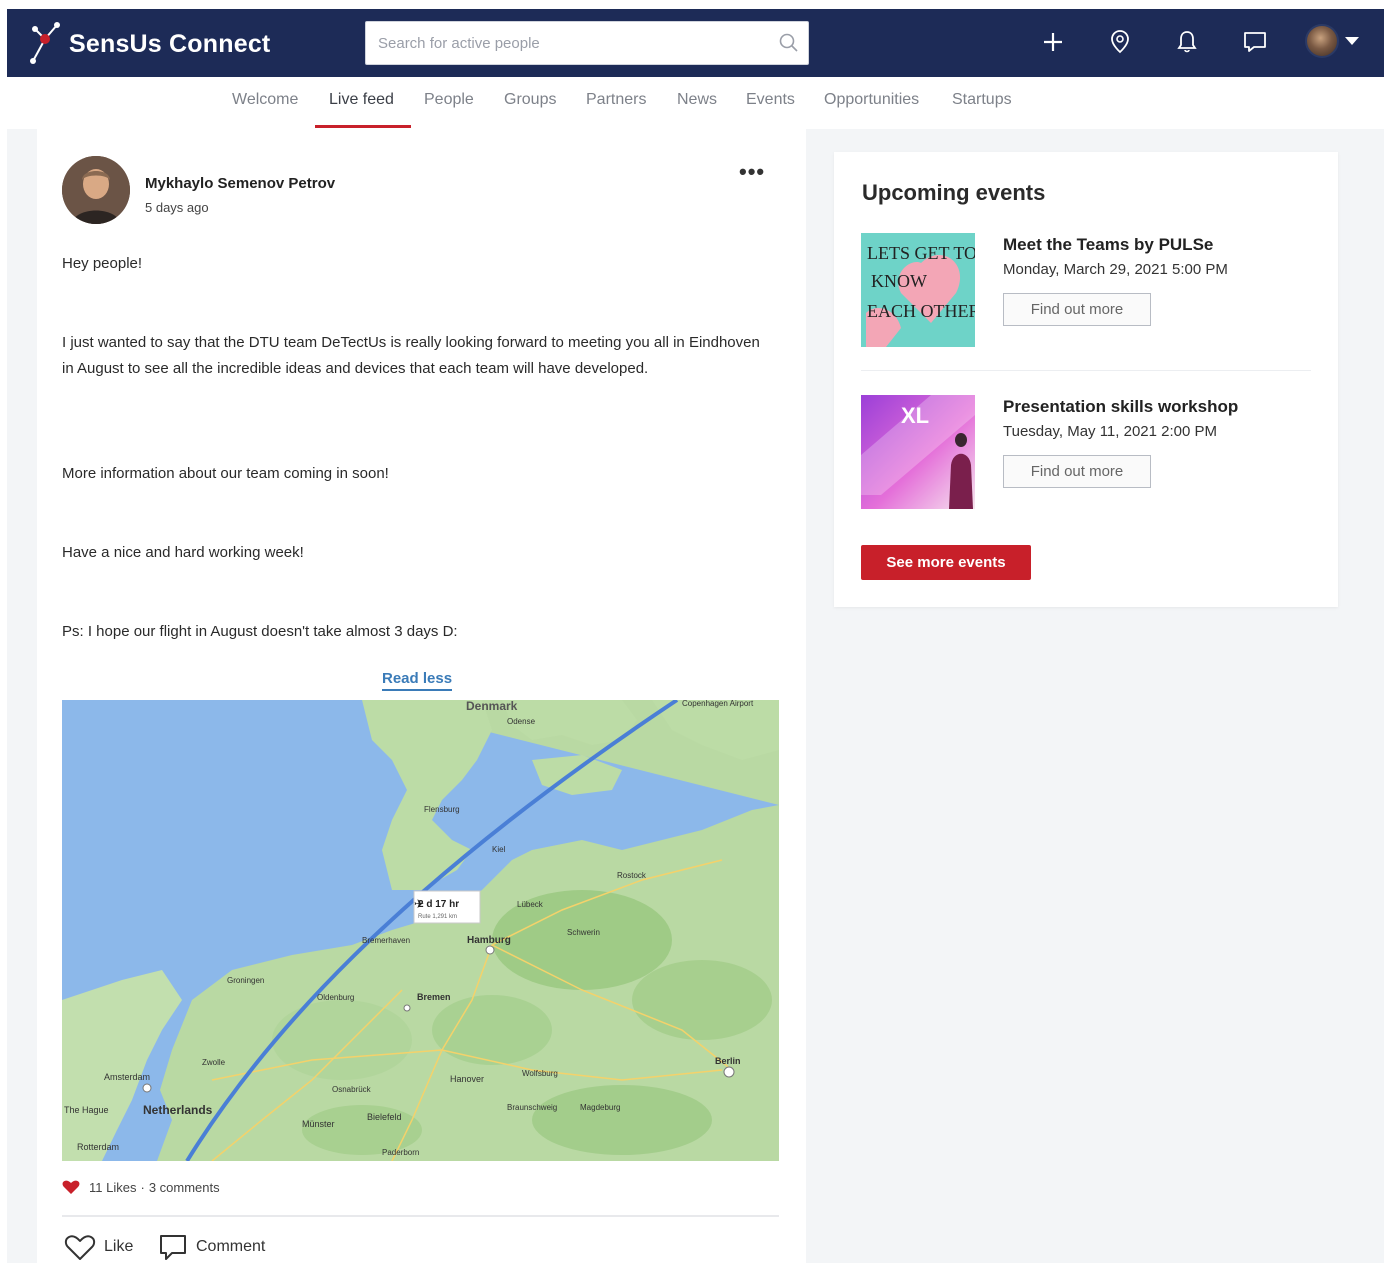  Describe the element at coordinates (566, 43) in the screenshot. I see `search-input` at that location.